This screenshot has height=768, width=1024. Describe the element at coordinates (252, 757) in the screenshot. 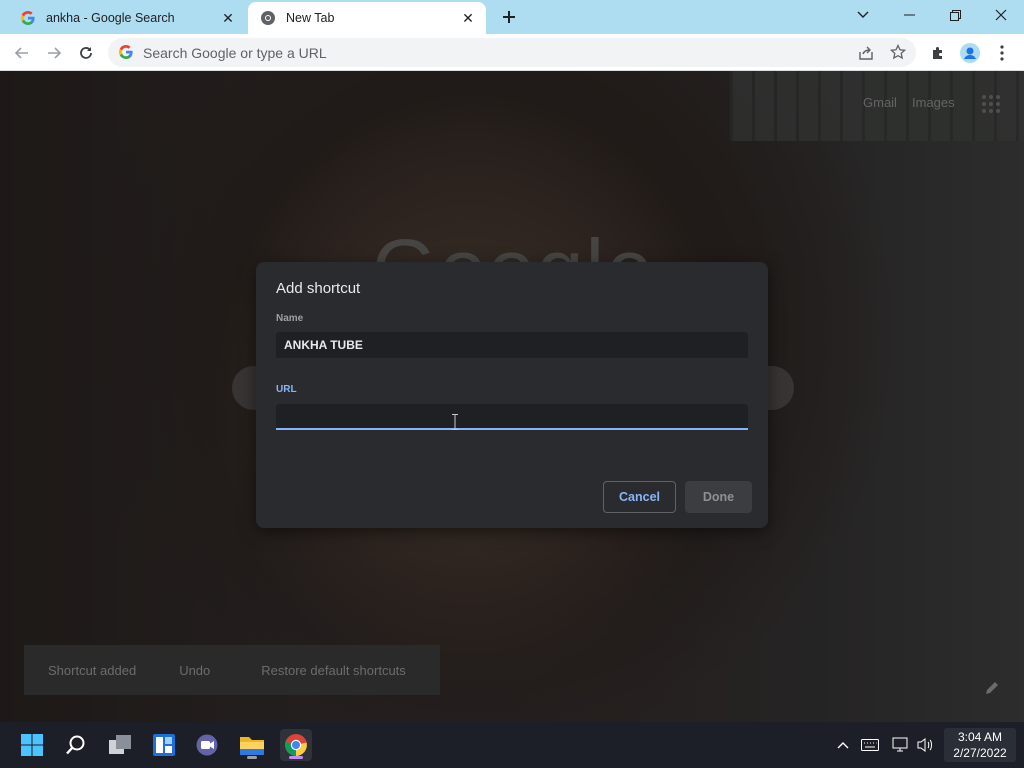

I see `running-indicator` at that location.